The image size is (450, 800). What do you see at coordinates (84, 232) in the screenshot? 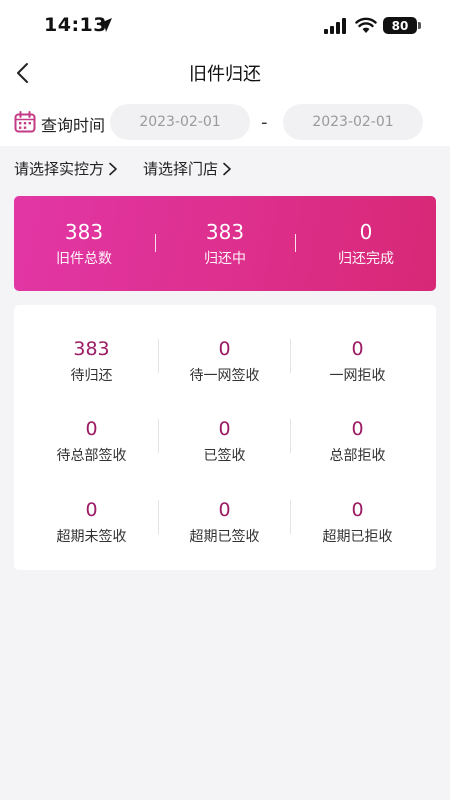
I see `summary-total-value: 383` at bounding box center [84, 232].